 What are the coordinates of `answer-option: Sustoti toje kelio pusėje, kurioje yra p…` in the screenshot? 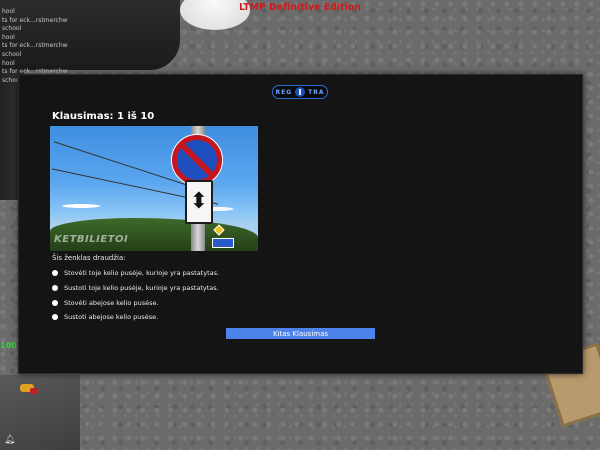 It's located at (135, 288).